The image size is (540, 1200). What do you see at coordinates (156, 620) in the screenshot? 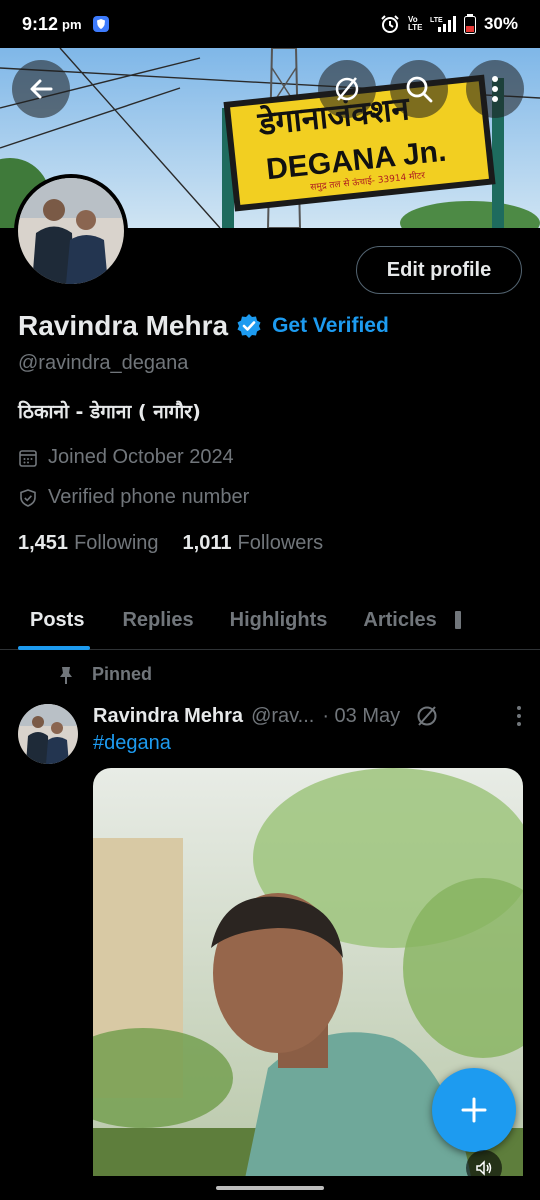
I see `tab-replies: Replies` at bounding box center [156, 620].